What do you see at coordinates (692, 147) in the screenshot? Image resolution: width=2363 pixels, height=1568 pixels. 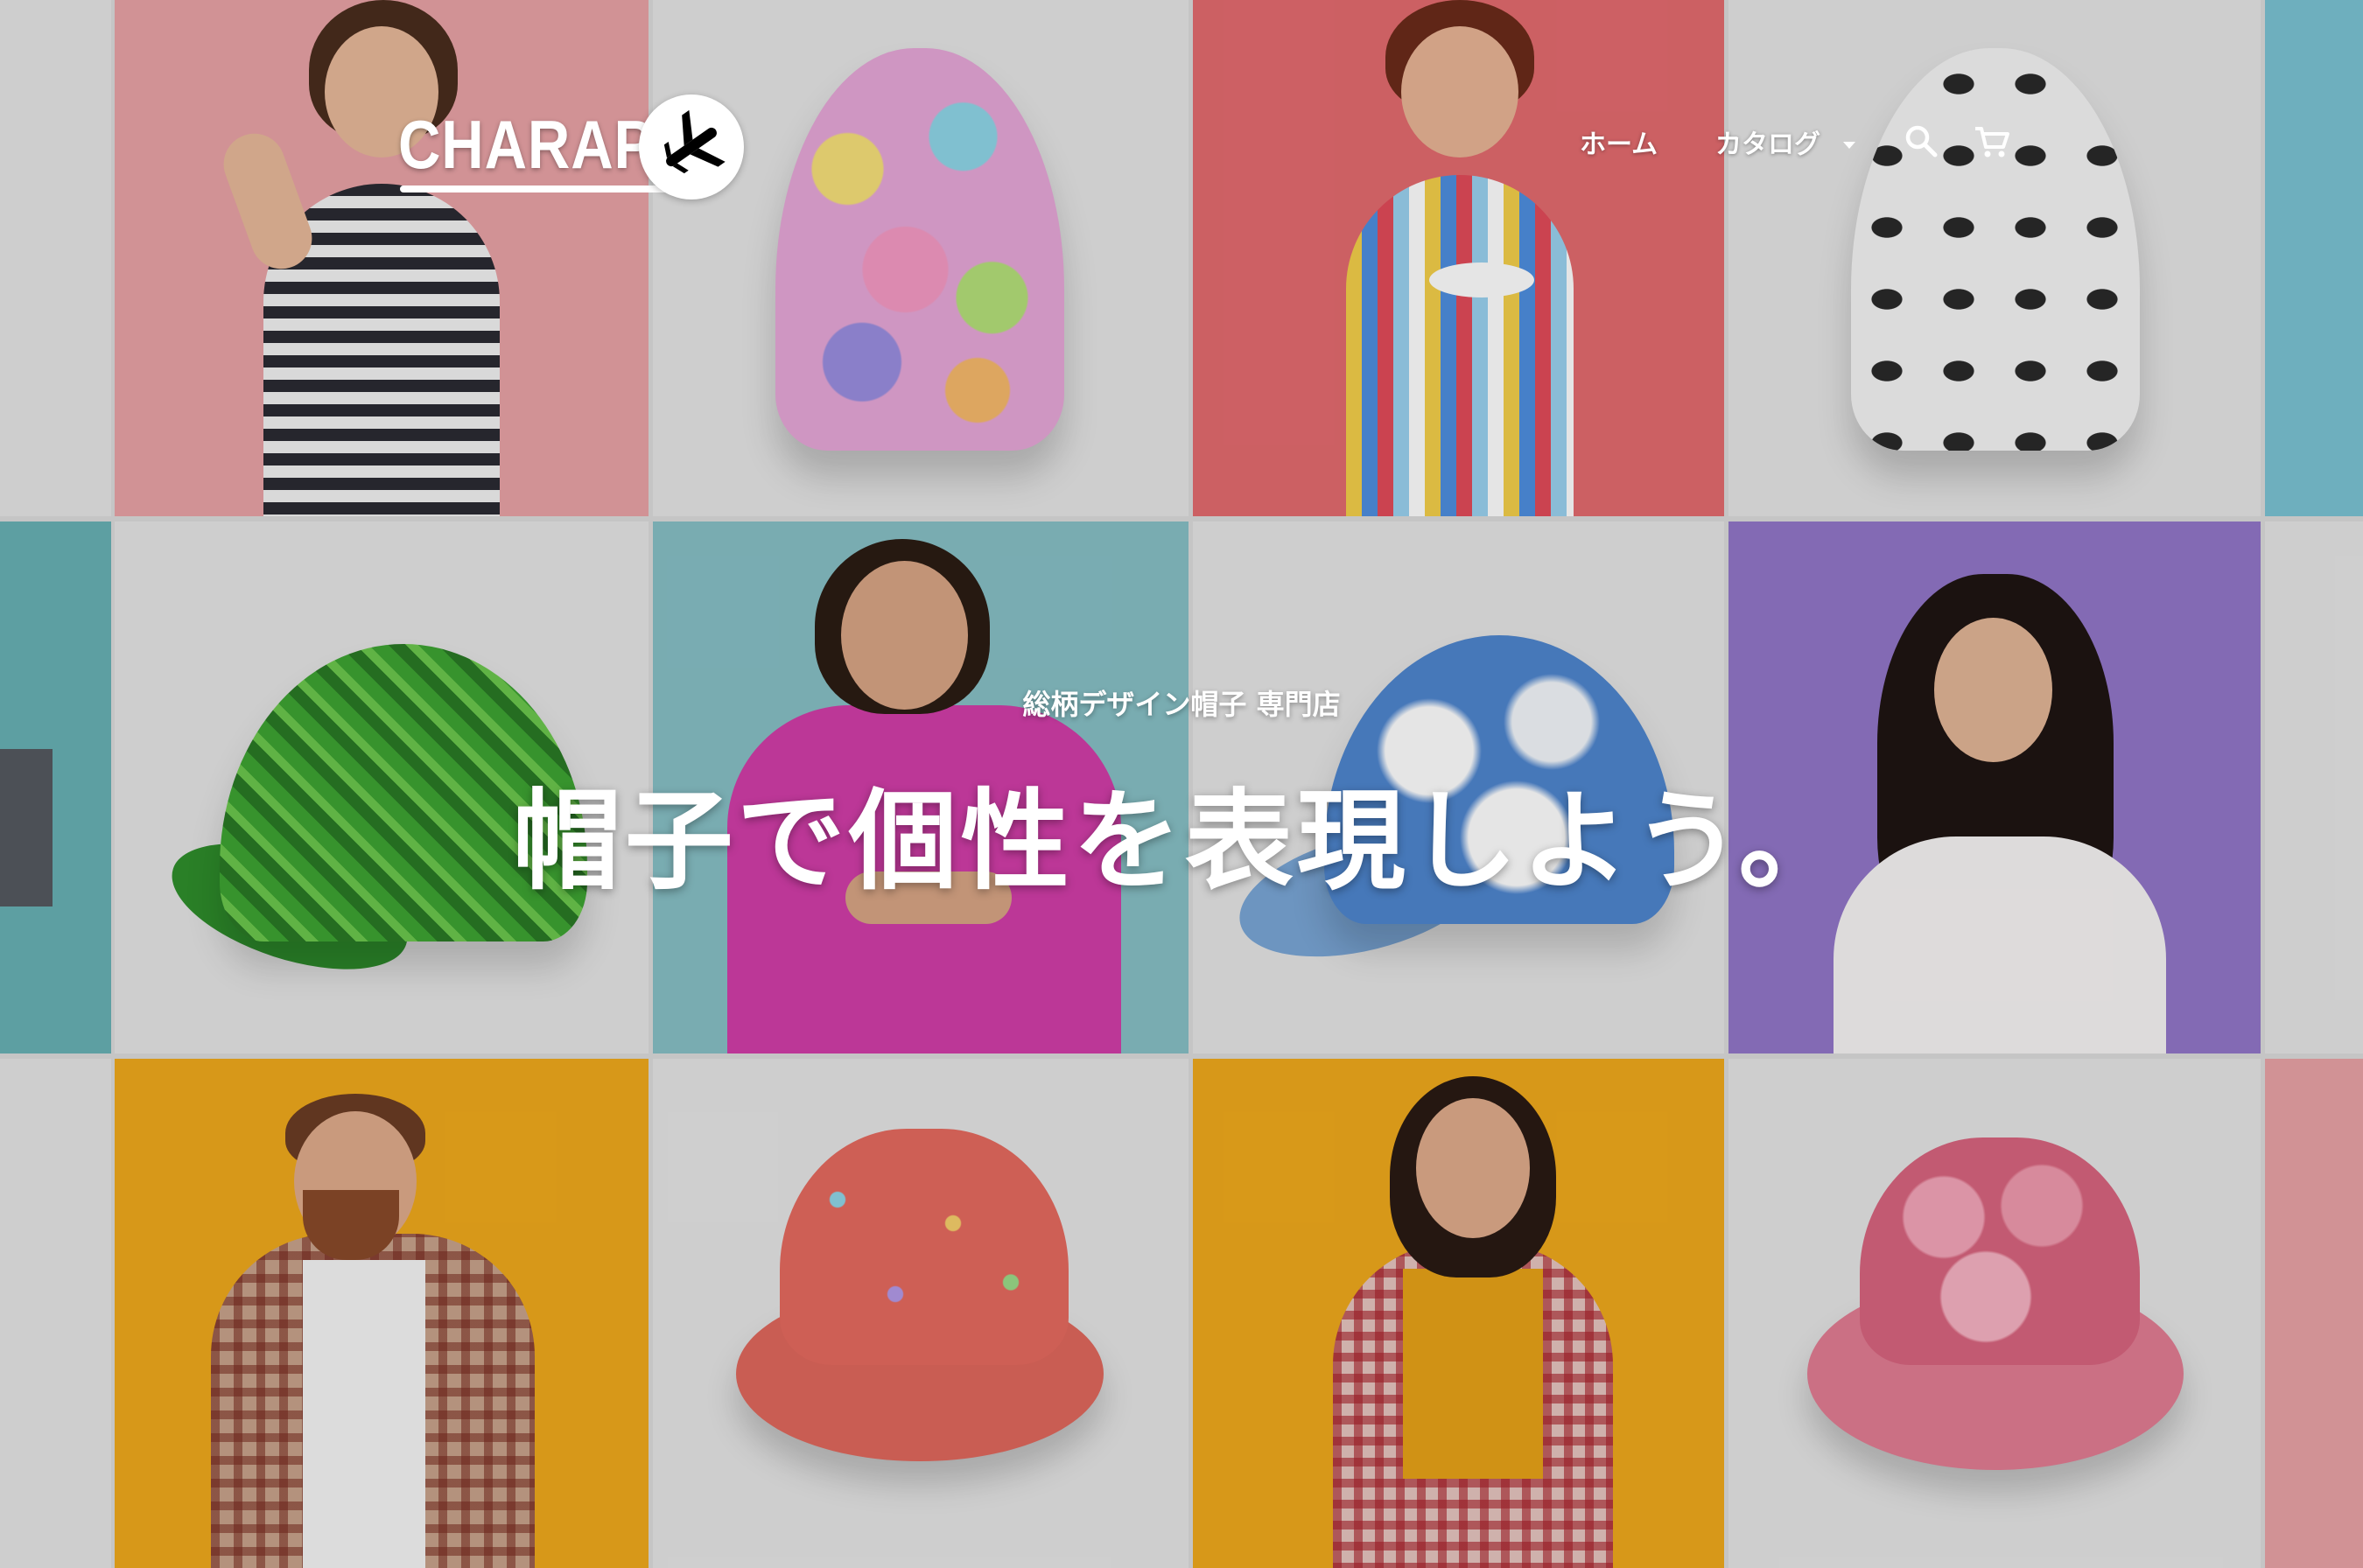 I see `plane-icon` at bounding box center [692, 147].